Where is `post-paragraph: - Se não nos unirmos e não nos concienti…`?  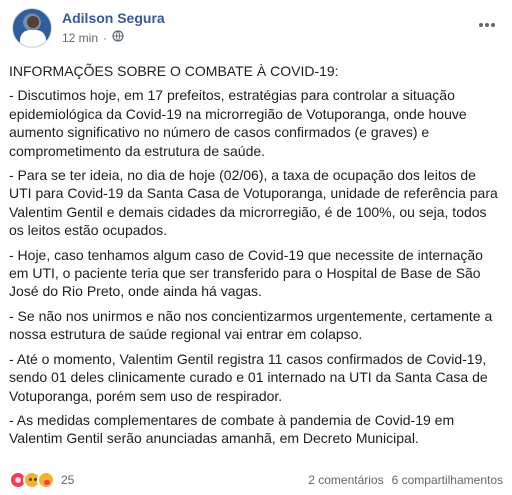
post-paragraph: - Se não nos unirmos e não nos concienti… is located at coordinates (251, 325).